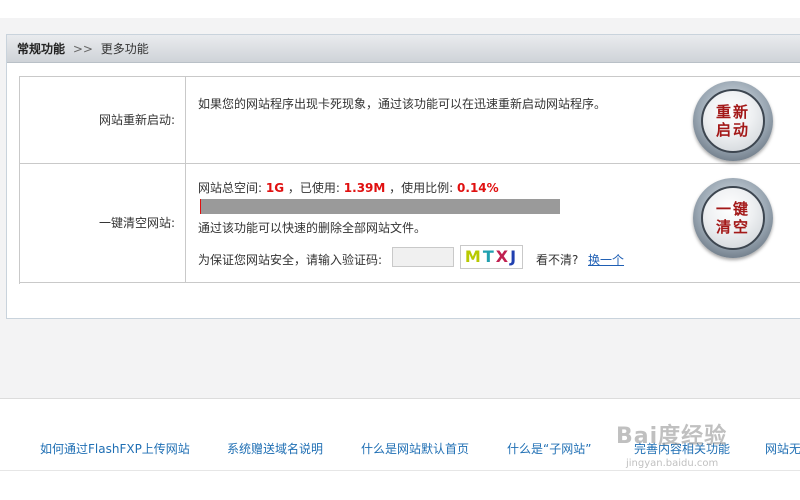 This screenshot has width=800, height=500. What do you see at coordinates (402, 104) in the screenshot?
I see `restart-description: 如果您的网站程序出现卡死现象，通过该功能可以在迅速重新启动网站程序。` at bounding box center [402, 104].